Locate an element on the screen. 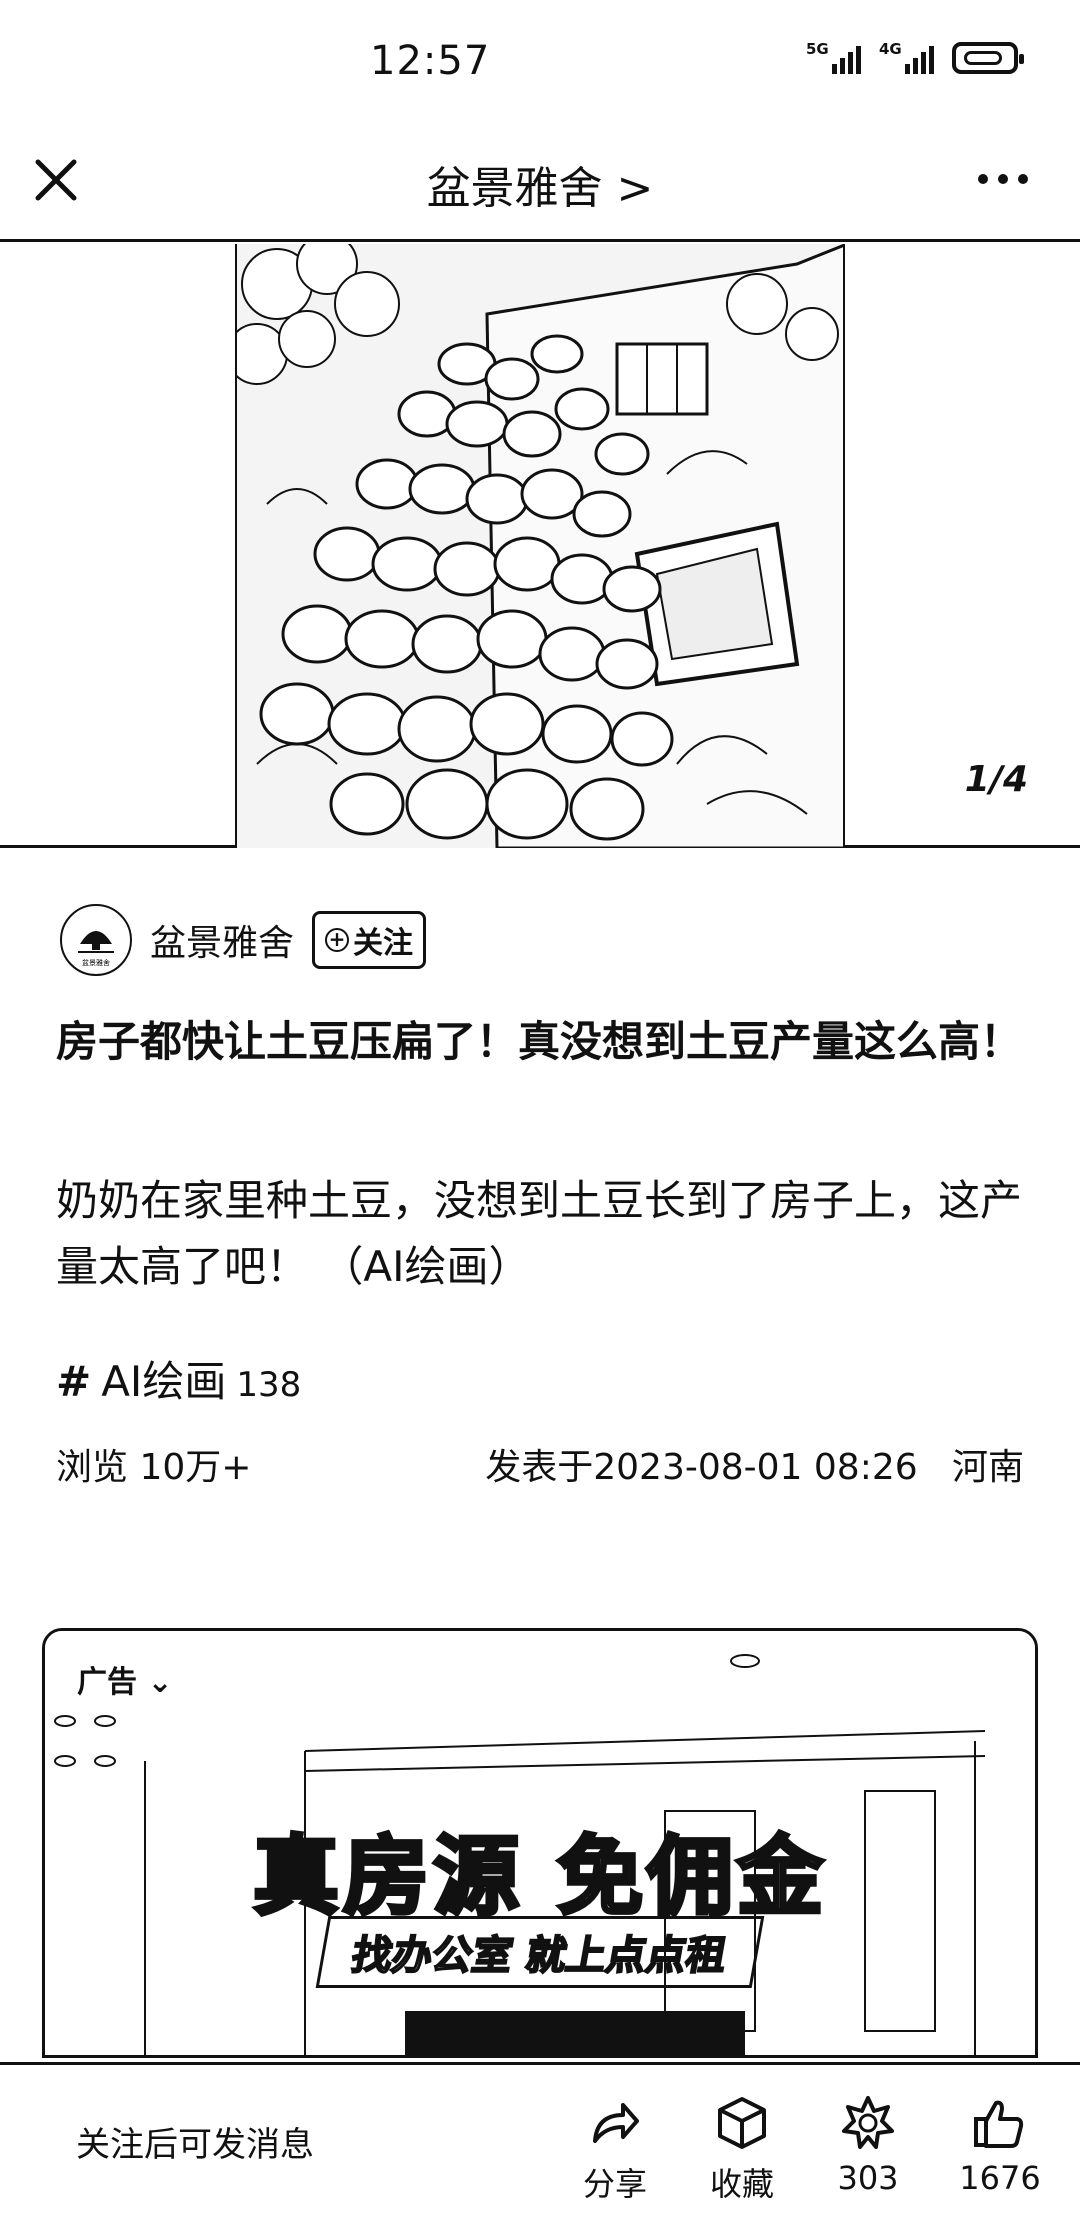 Image resolution: width=1080 pixels, height=2228 pixels. chevron-down-icon: ⌄ is located at coordinates (155, 1682).